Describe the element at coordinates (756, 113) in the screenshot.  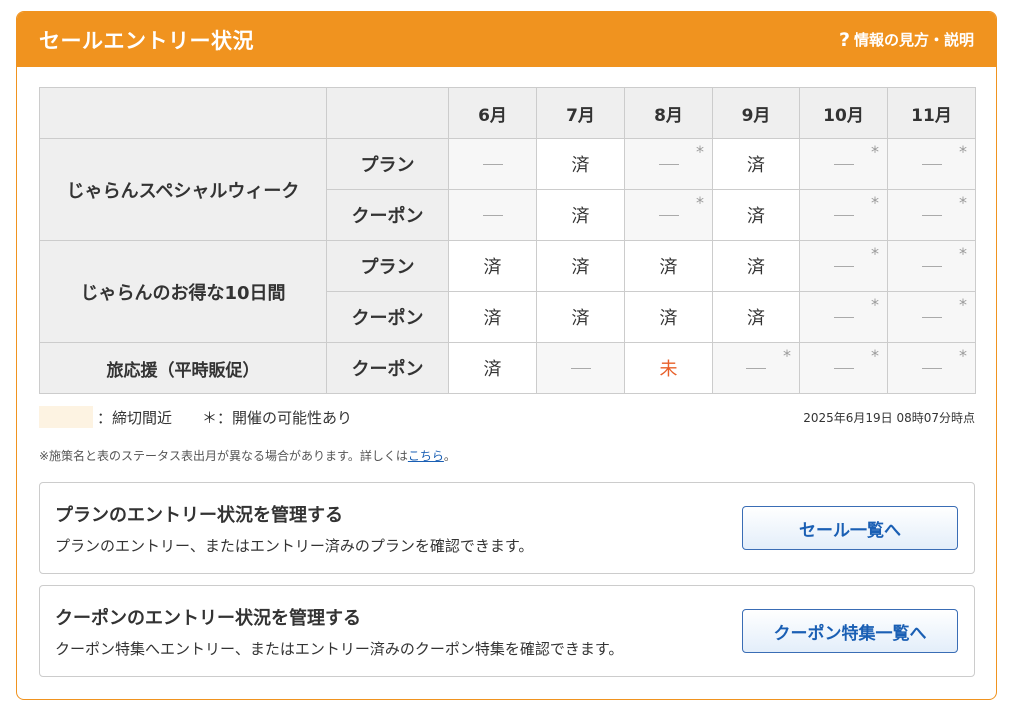
I see `month-header: 9月` at that location.